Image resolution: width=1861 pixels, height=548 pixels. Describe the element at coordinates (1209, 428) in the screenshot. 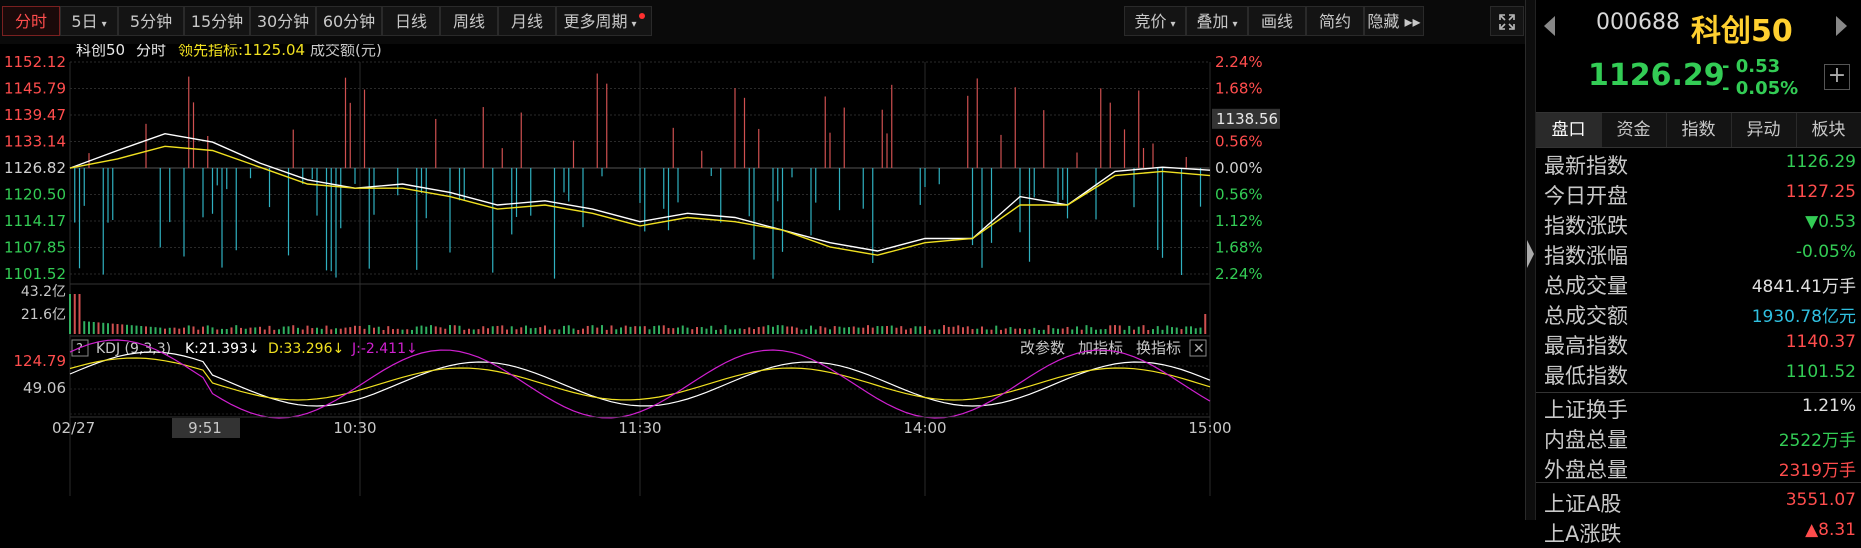

I see `x-tick: 15:00` at that location.